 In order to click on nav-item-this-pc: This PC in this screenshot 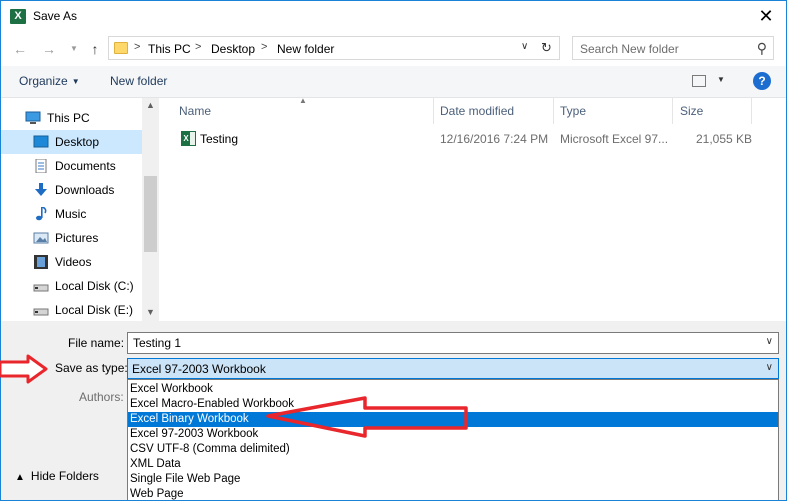, I will do `click(71, 118)`.